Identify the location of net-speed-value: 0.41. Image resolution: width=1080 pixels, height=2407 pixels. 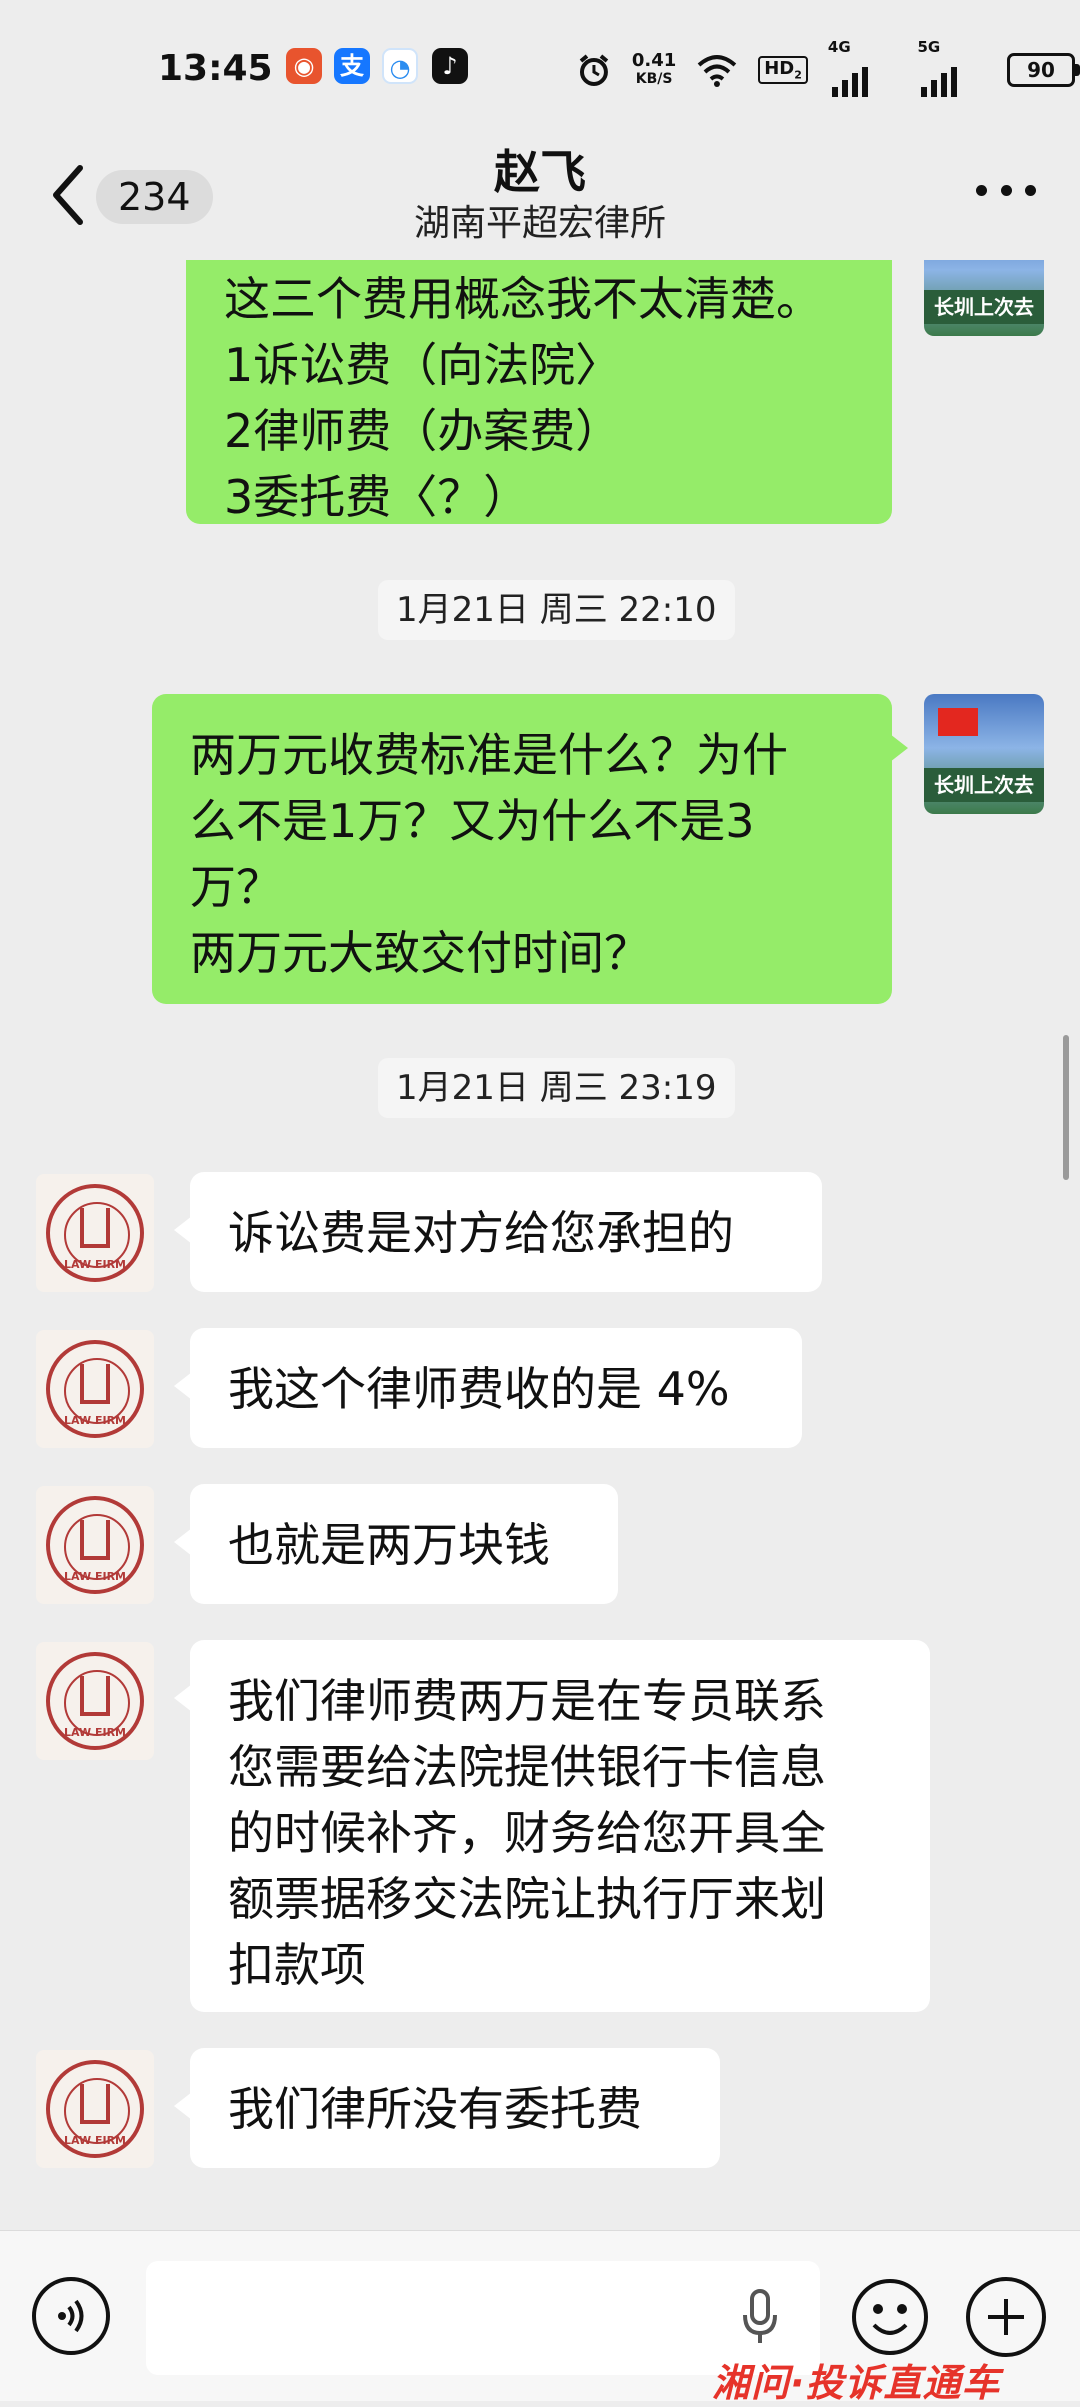
(654, 60).